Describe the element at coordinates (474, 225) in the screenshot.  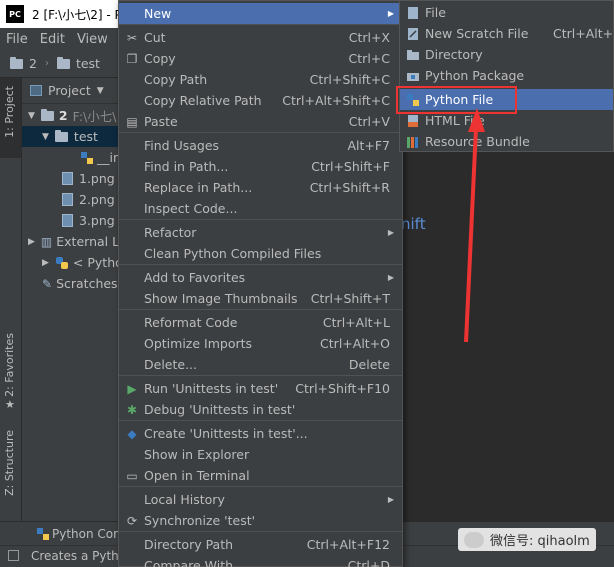
I see `annotation-arrow-icon` at that location.